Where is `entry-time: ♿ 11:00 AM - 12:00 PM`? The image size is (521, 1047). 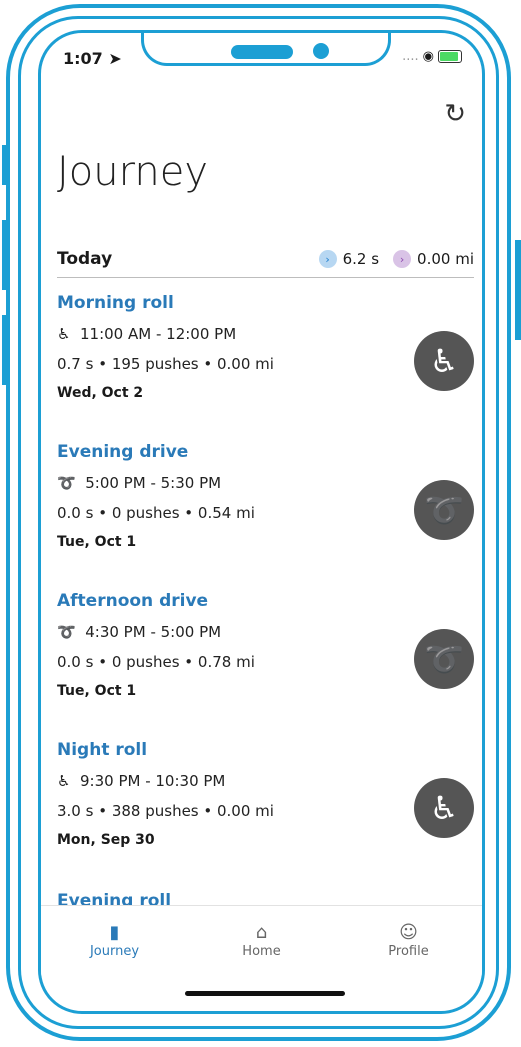
entry-time: ♿ 11:00 AM - 12:00 PM is located at coordinates (147, 334).